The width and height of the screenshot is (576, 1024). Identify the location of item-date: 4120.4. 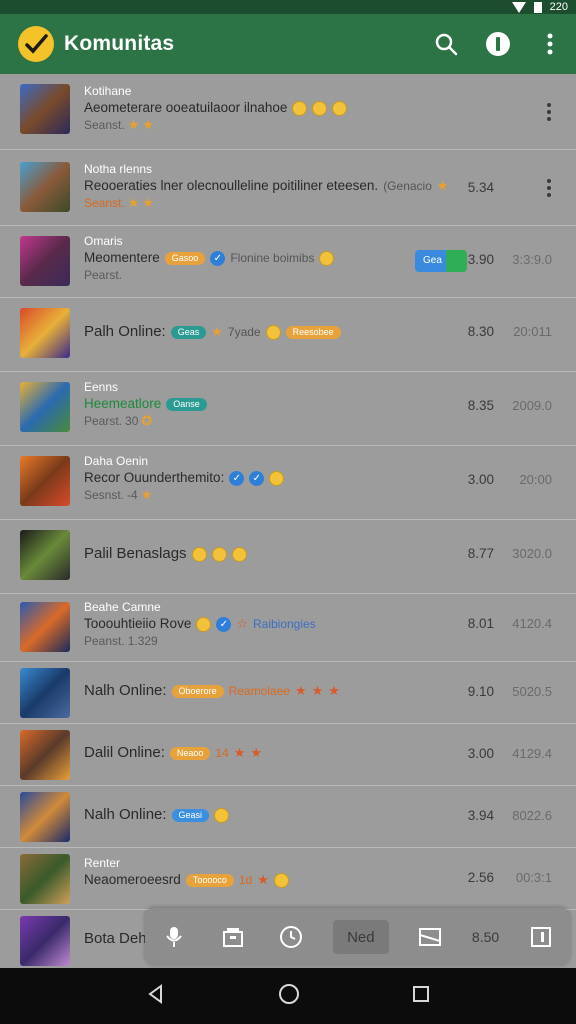
(532, 623).